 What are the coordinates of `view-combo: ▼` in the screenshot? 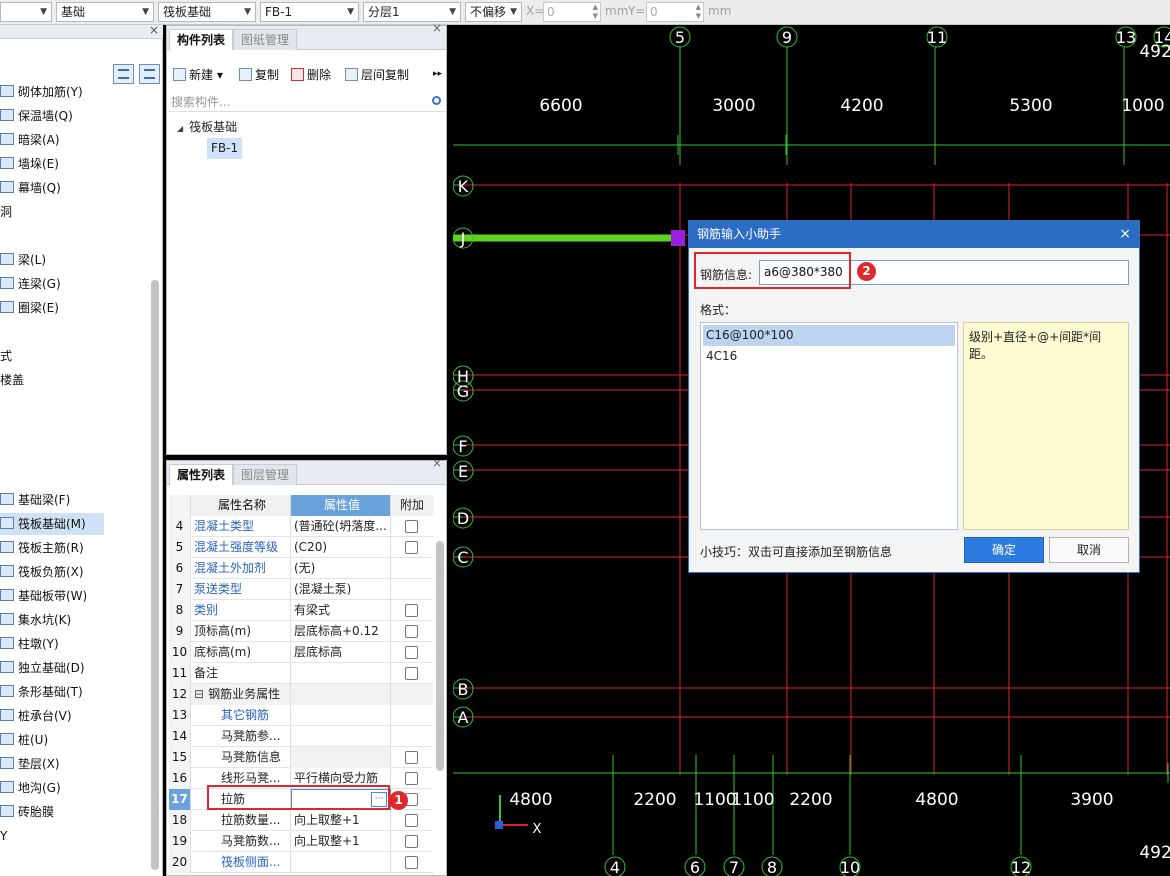 It's located at (26, 12).